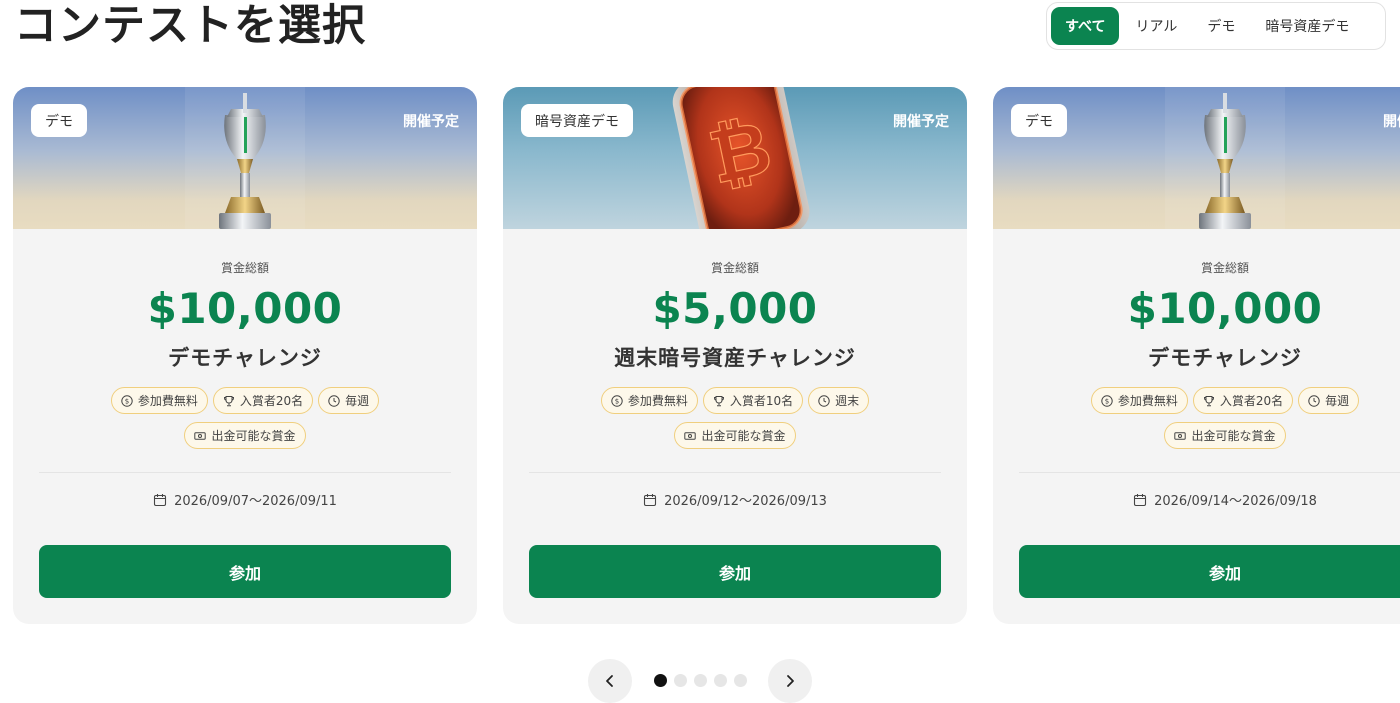 Image resolution: width=1400 pixels, height=703 pixels. I want to click on carousel-pagination, so click(700, 681).